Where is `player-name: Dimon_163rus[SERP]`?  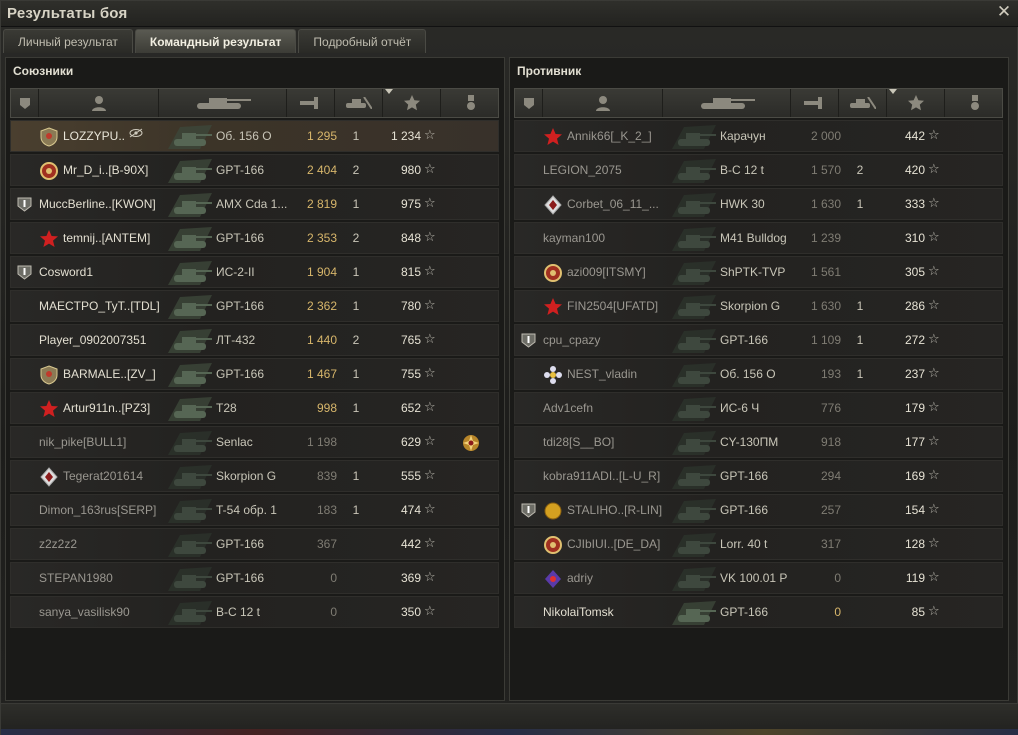 player-name: Dimon_163rus[SERP] is located at coordinates (97, 510).